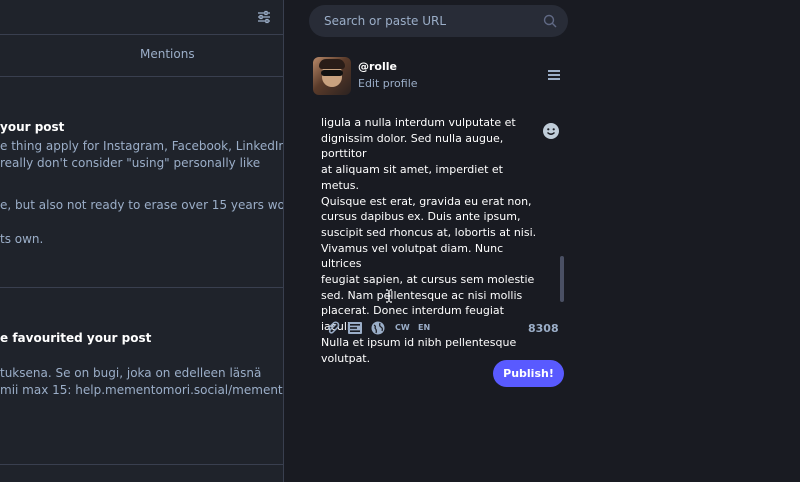 The width and height of the screenshot is (800, 482). I want to click on poll-icon, so click(355, 328).